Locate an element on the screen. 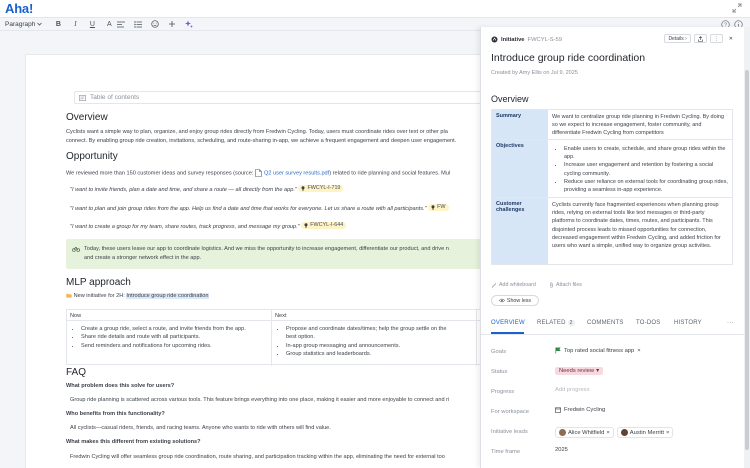 The width and height of the screenshot is (750, 468). attach-files-button: Attach files is located at coordinates (565, 285).